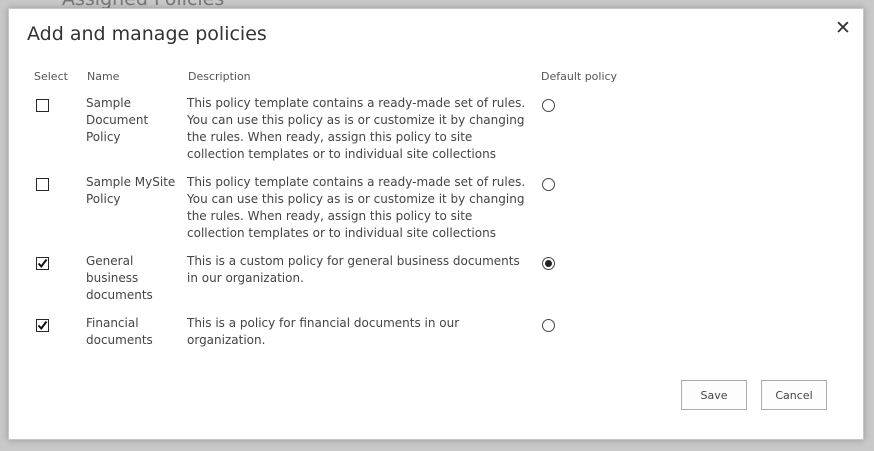  Describe the element at coordinates (714, 395) in the screenshot. I see `save-button: Save` at that location.